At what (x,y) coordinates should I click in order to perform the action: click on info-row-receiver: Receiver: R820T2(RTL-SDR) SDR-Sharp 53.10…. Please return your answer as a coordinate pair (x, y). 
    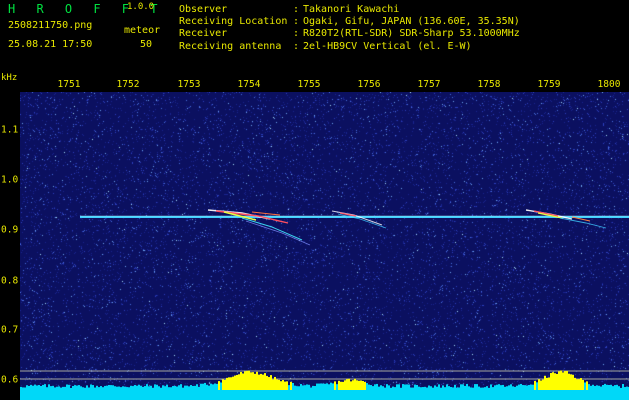
    Looking at the image, I should click on (349, 34).